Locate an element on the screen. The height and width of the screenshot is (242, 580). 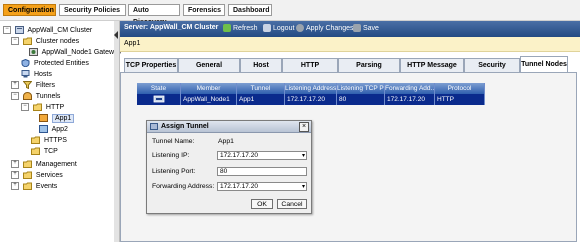
dialog-title: Assign Tunnel is located at coordinates (185, 126).